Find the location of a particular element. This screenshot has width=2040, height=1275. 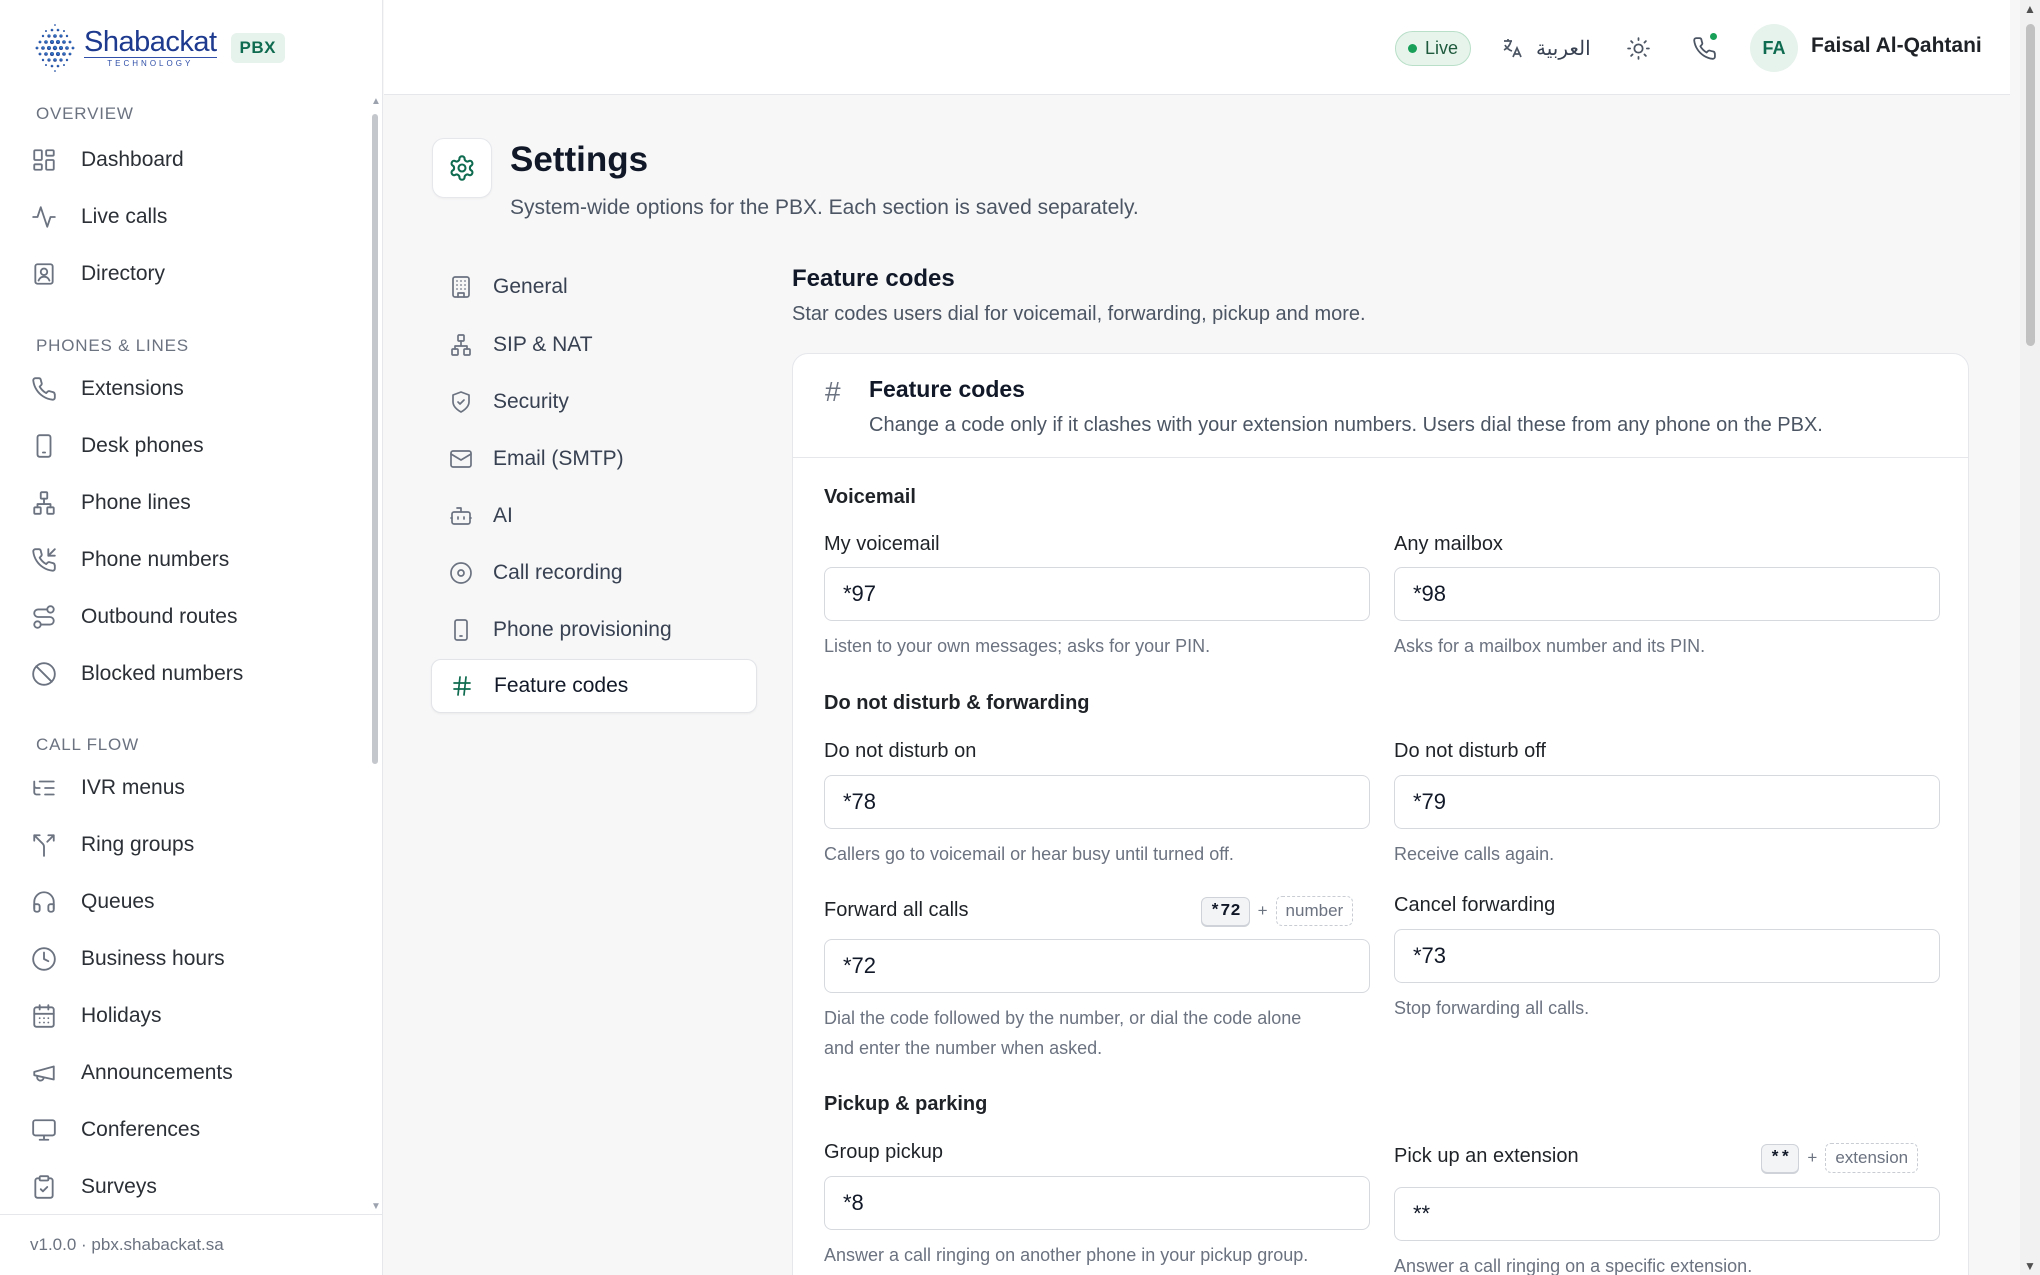

settings-tab-phone-provisioning: Phone provisioning is located at coordinates (594, 630).